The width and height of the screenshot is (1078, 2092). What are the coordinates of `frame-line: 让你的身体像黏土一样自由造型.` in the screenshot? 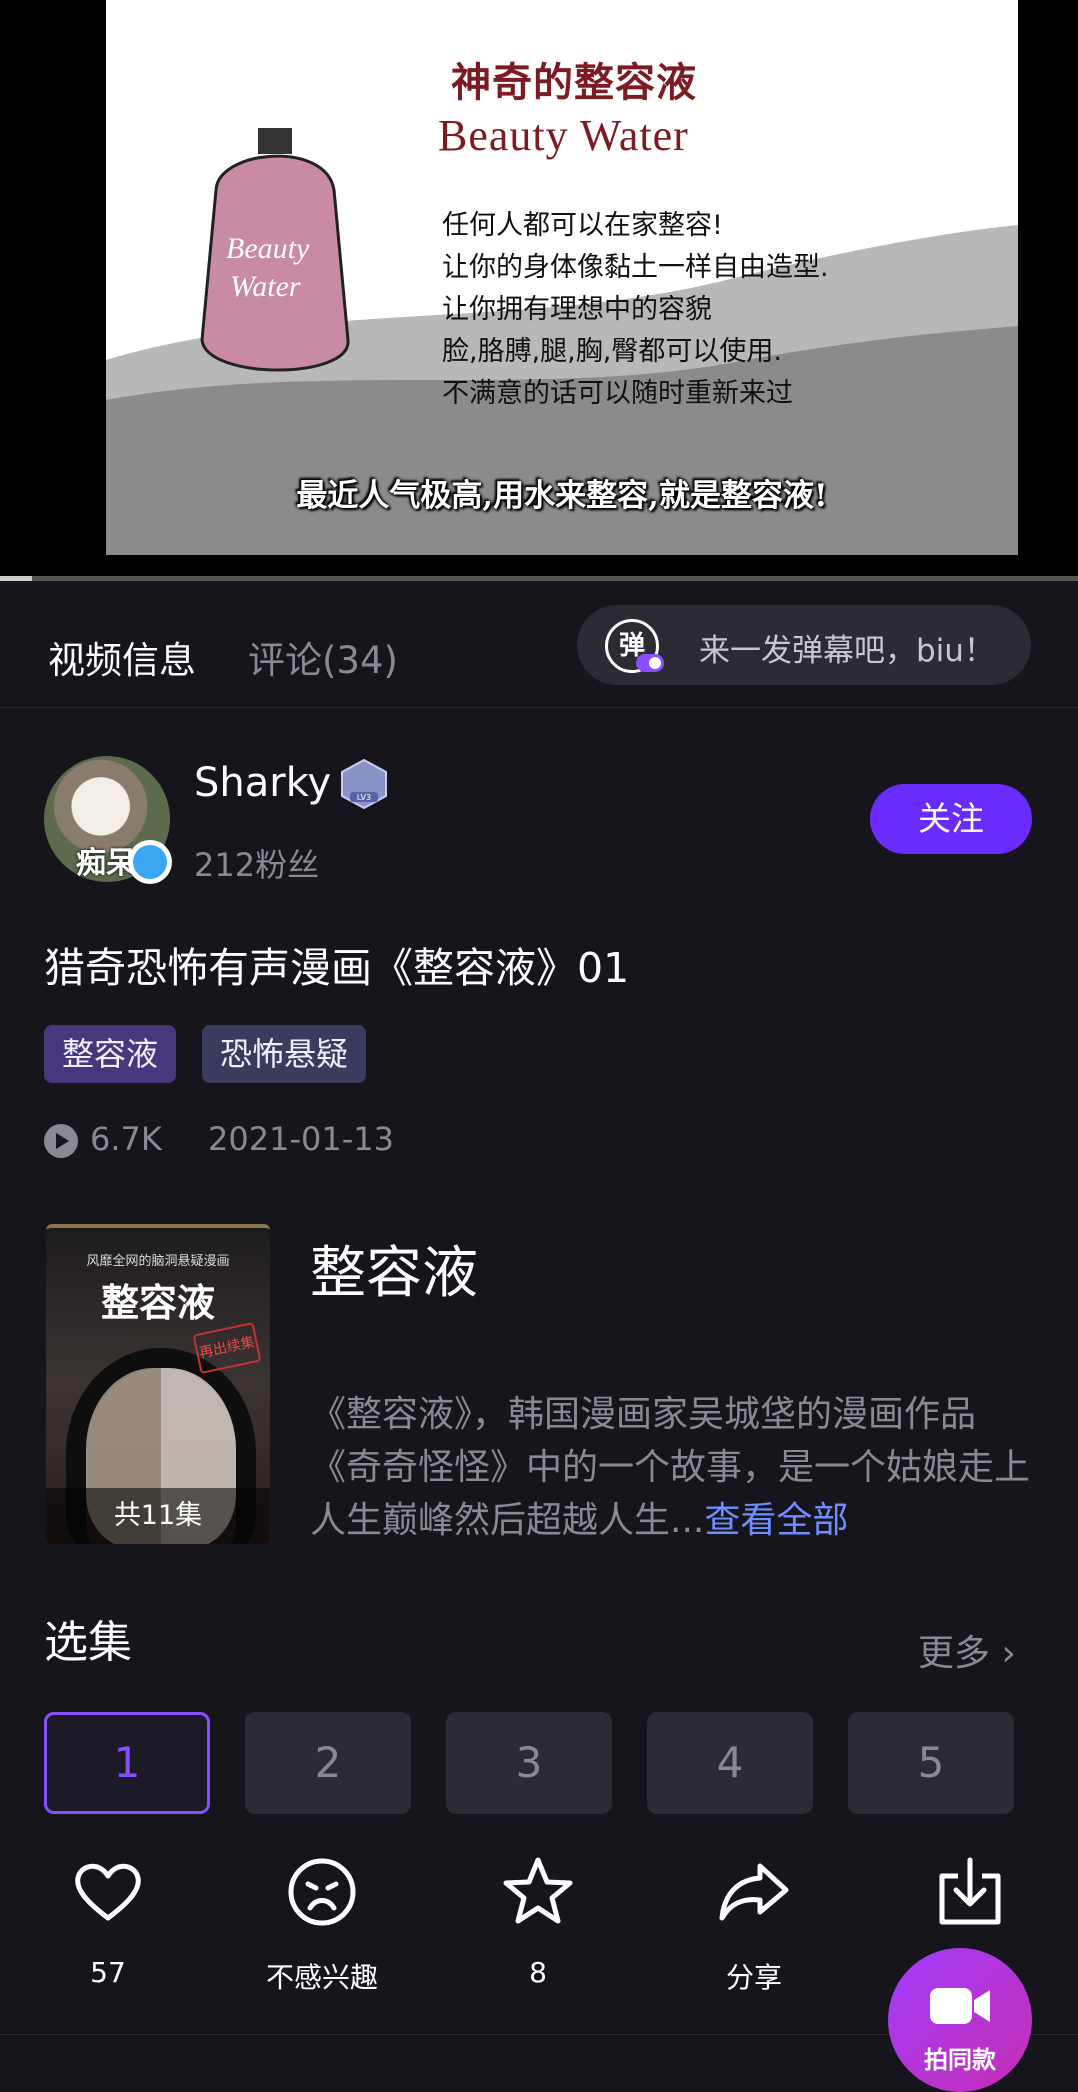 It's located at (635, 267).